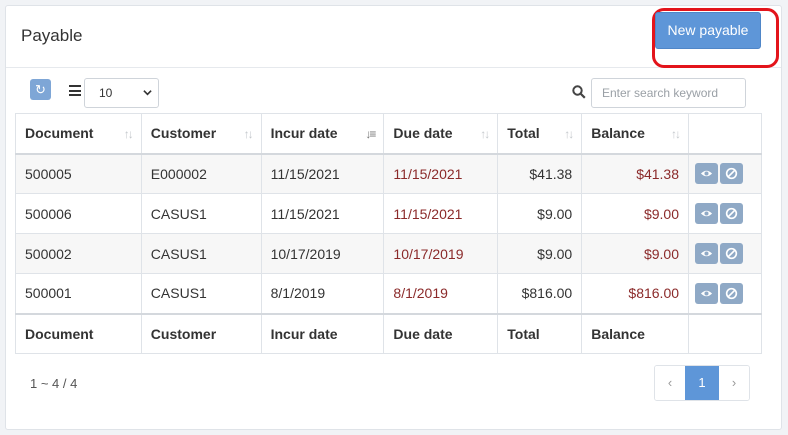 The image size is (788, 435). I want to click on footer-header-due-date: Due date, so click(441, 333).